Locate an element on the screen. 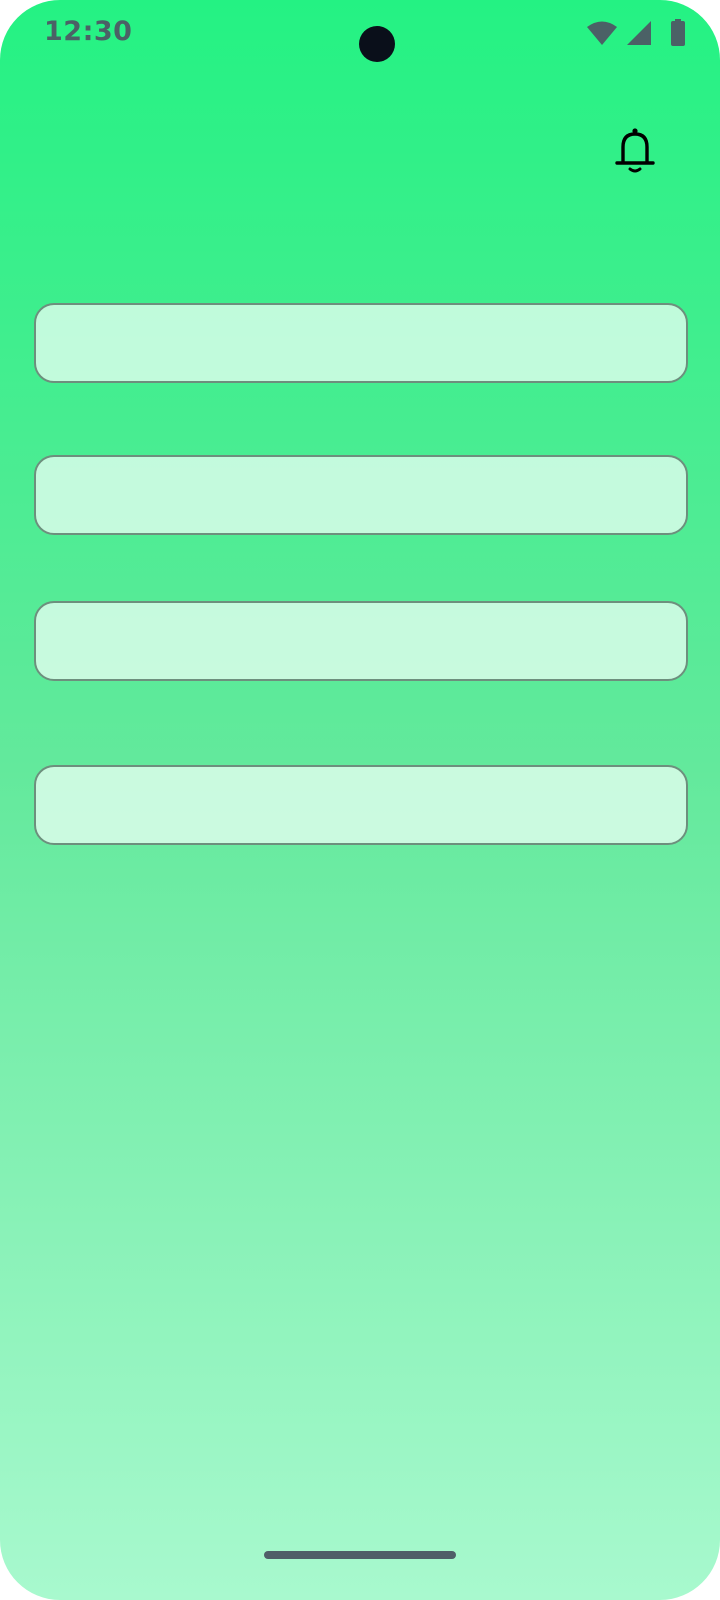  cellular-signal-icon is located at coordinates (639, 33).